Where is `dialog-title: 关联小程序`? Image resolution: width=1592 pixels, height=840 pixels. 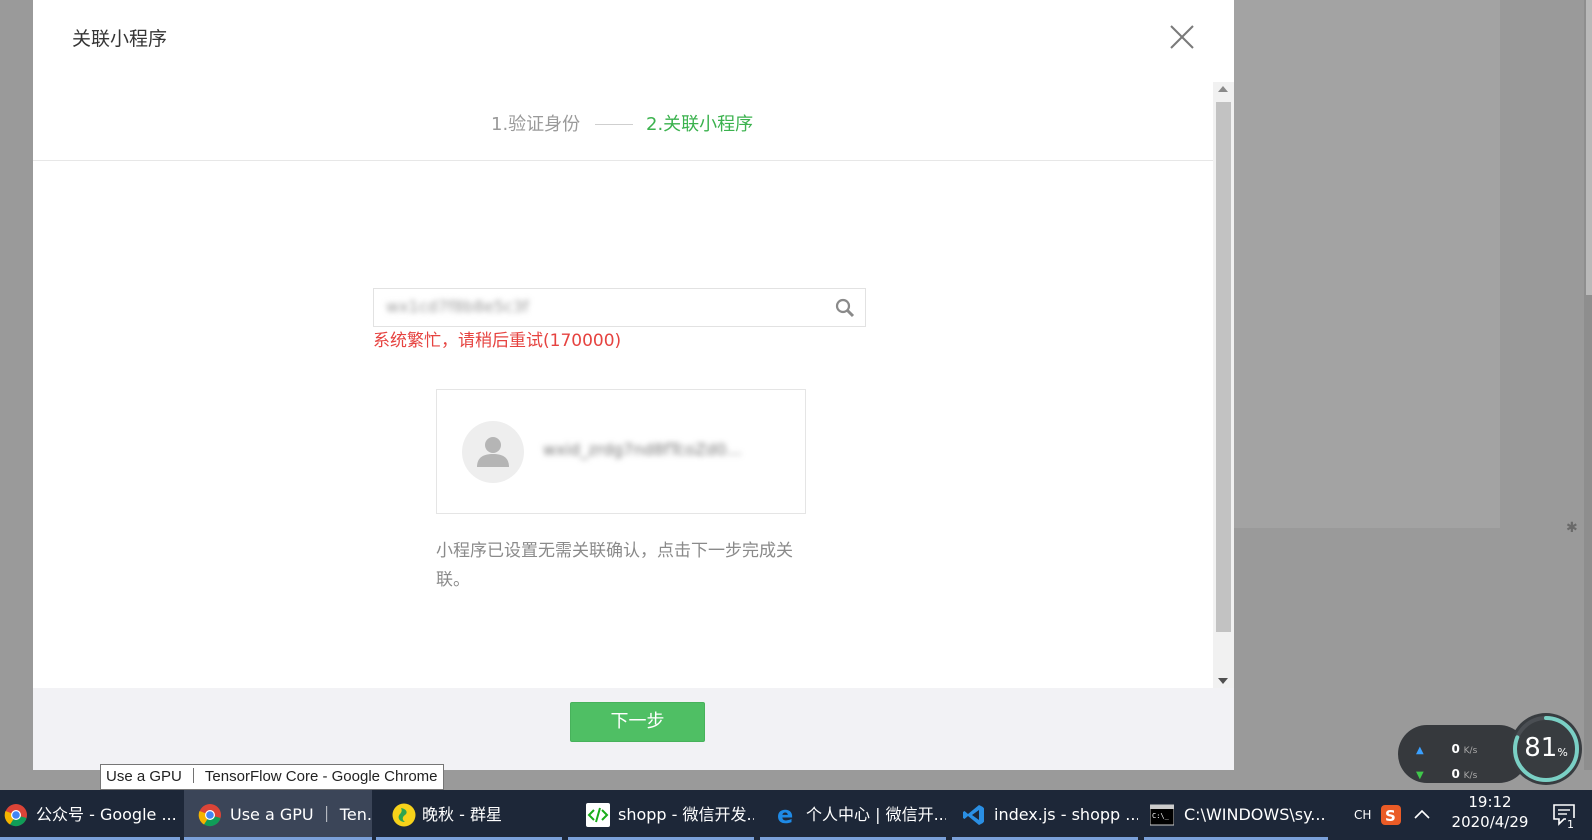
dialog-title: 关联小程序 is located at coordinates (120, 39).